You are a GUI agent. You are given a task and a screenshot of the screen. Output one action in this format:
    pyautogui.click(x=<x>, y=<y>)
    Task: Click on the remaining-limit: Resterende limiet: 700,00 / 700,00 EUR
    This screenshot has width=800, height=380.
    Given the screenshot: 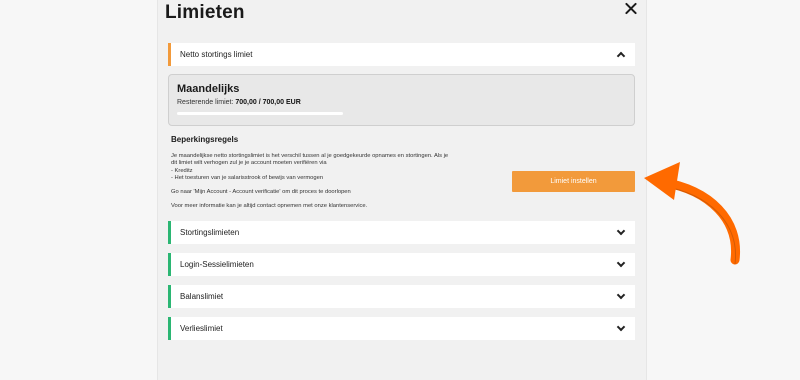 What is the action you would take?
    pyautogui.click(x=401, y=102)
    